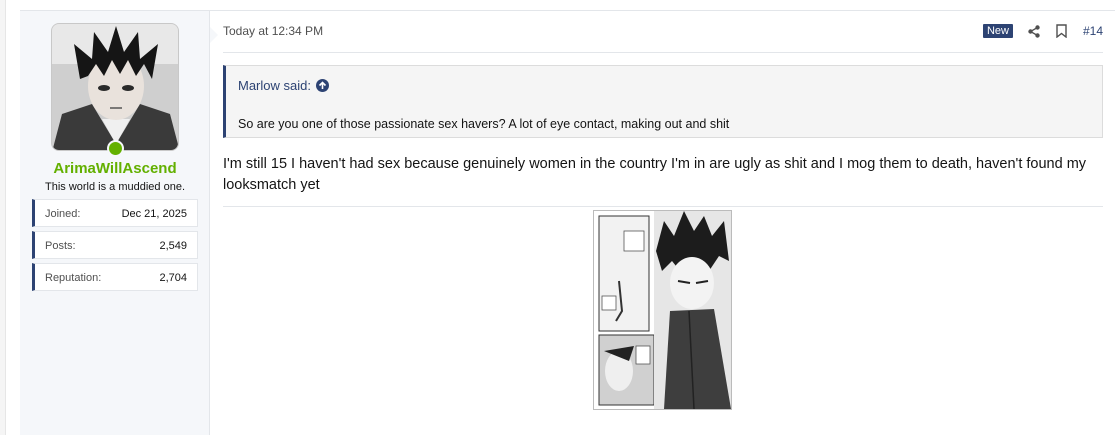  What do you see at coordinates (1062, 31) in the screenshot?
I see `bookmark-icon` at bounding box center [1062, 31].